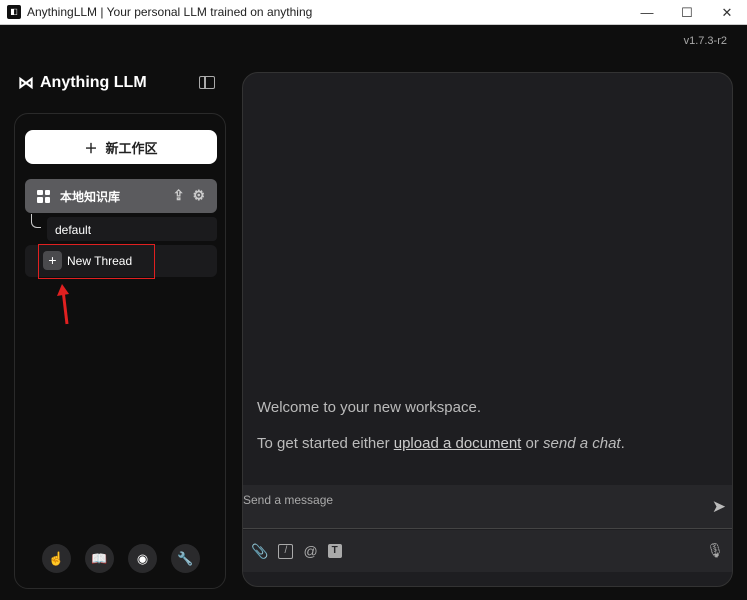 This screenshot has height=600, width=747. Describe the element at coordinates (286, 551) in the screenshot. I see `slash-command-icon: /` at that location.